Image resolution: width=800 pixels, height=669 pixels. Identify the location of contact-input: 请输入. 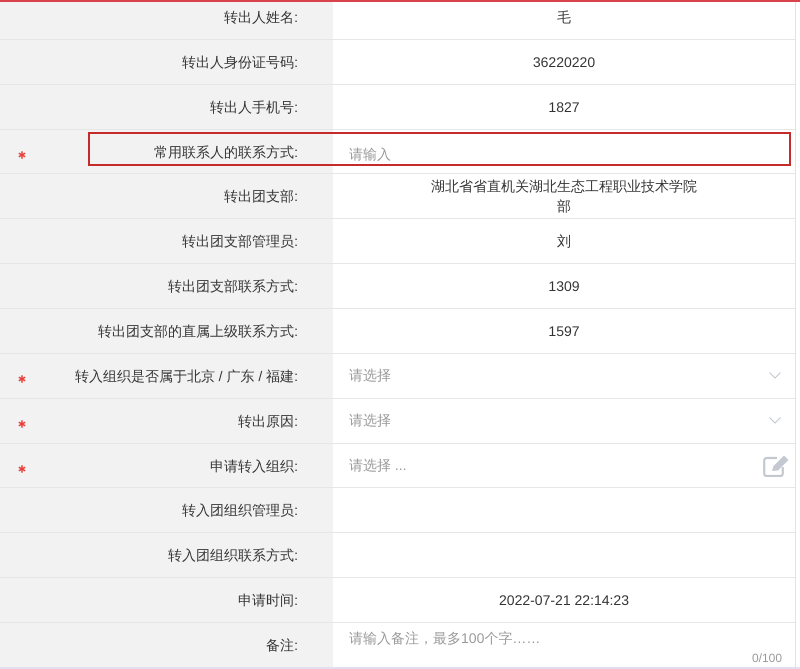
(564, 152).